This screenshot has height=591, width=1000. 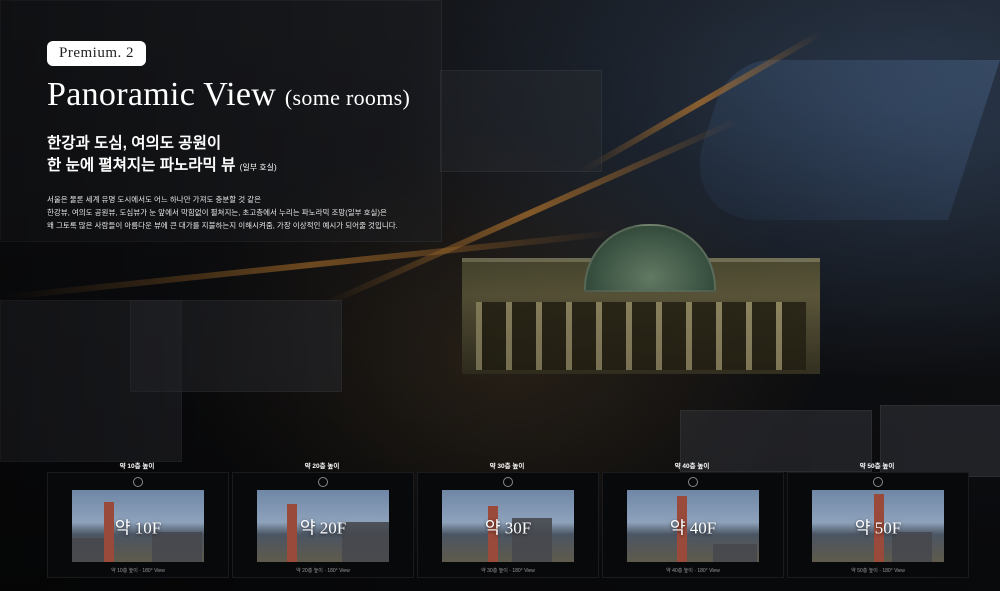 I want to click on card-frame: 약 10F 약 10층 높이 · 180° View, so click(x=138, y=525).